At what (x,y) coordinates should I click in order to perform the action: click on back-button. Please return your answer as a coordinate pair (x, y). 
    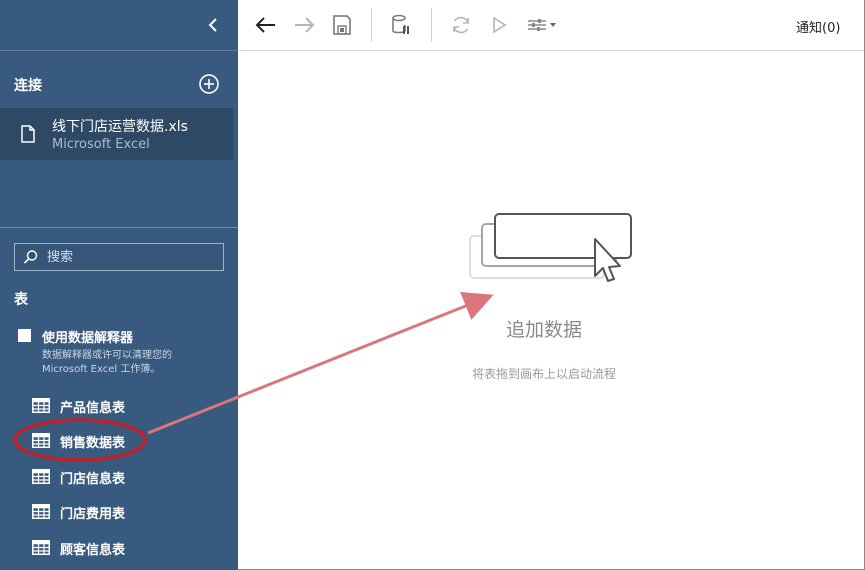
    Looking at the image, I should click on (266, 25).